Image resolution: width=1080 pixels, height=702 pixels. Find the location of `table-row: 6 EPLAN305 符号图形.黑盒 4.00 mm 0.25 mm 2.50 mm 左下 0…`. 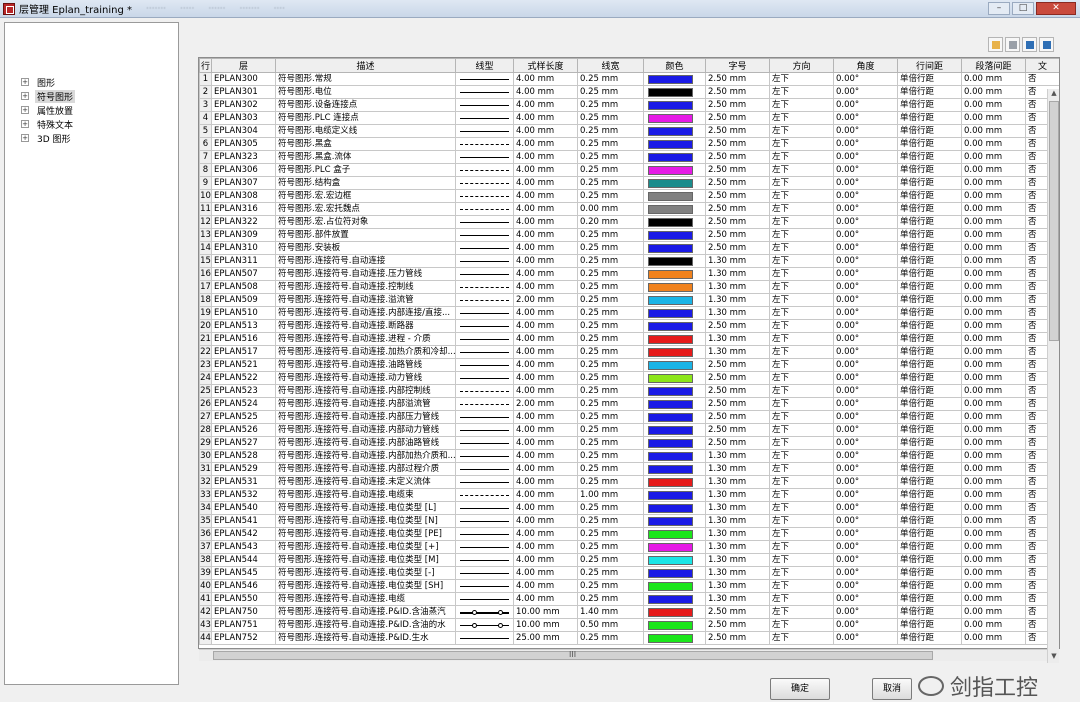

table-row: 6 EPLAN305 符号图形.黑盒 4.00 mm 0.25 mm 2.50 mm 左下 0… is located at coordinates (629, 144).